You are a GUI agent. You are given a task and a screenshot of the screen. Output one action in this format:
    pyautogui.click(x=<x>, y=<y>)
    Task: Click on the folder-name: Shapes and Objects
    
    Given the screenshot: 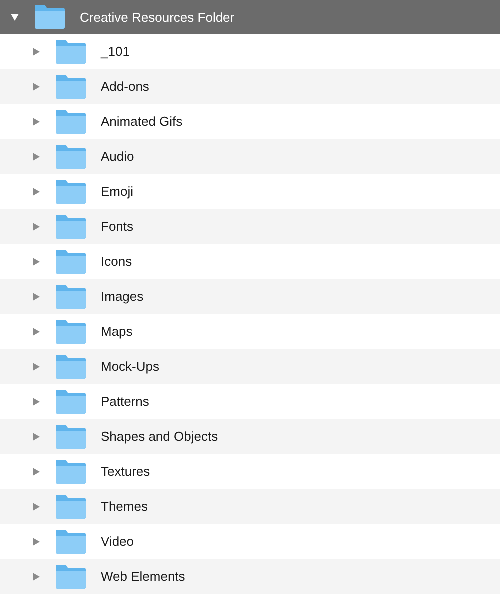 What is the action you would take?
    pyautogui.click(x=159, y=436)
    